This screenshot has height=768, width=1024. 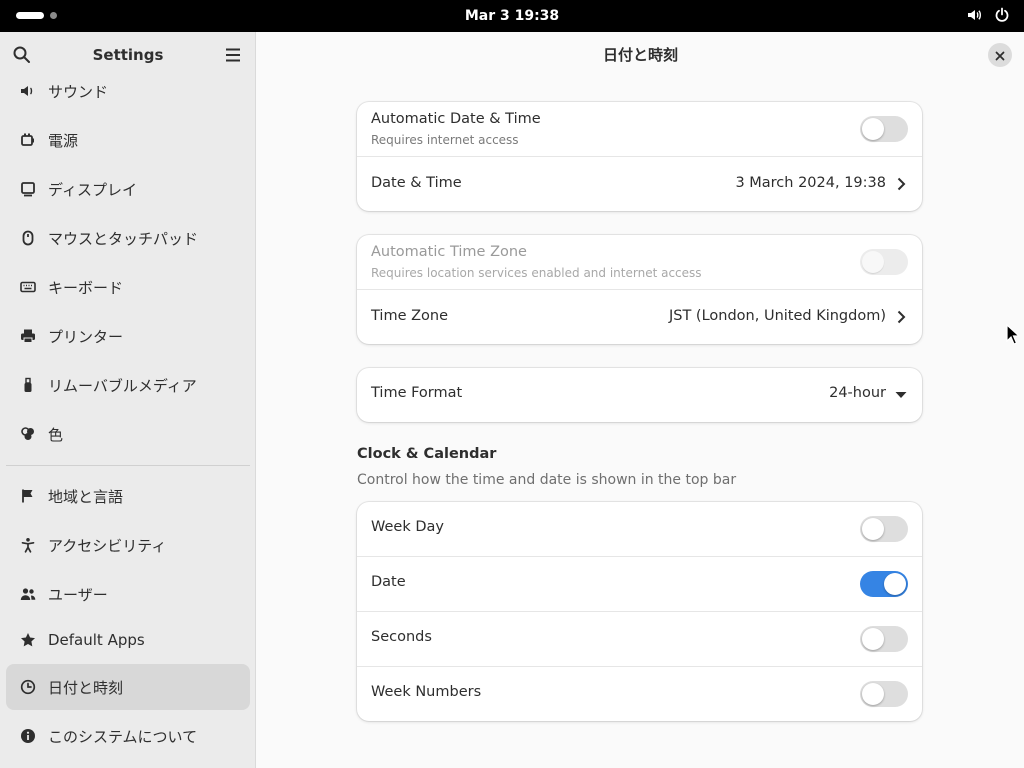 What do you see at coordinates (639, 584) in the screenshot?
I see `date-row: Date` at bounding box center [639, 584].